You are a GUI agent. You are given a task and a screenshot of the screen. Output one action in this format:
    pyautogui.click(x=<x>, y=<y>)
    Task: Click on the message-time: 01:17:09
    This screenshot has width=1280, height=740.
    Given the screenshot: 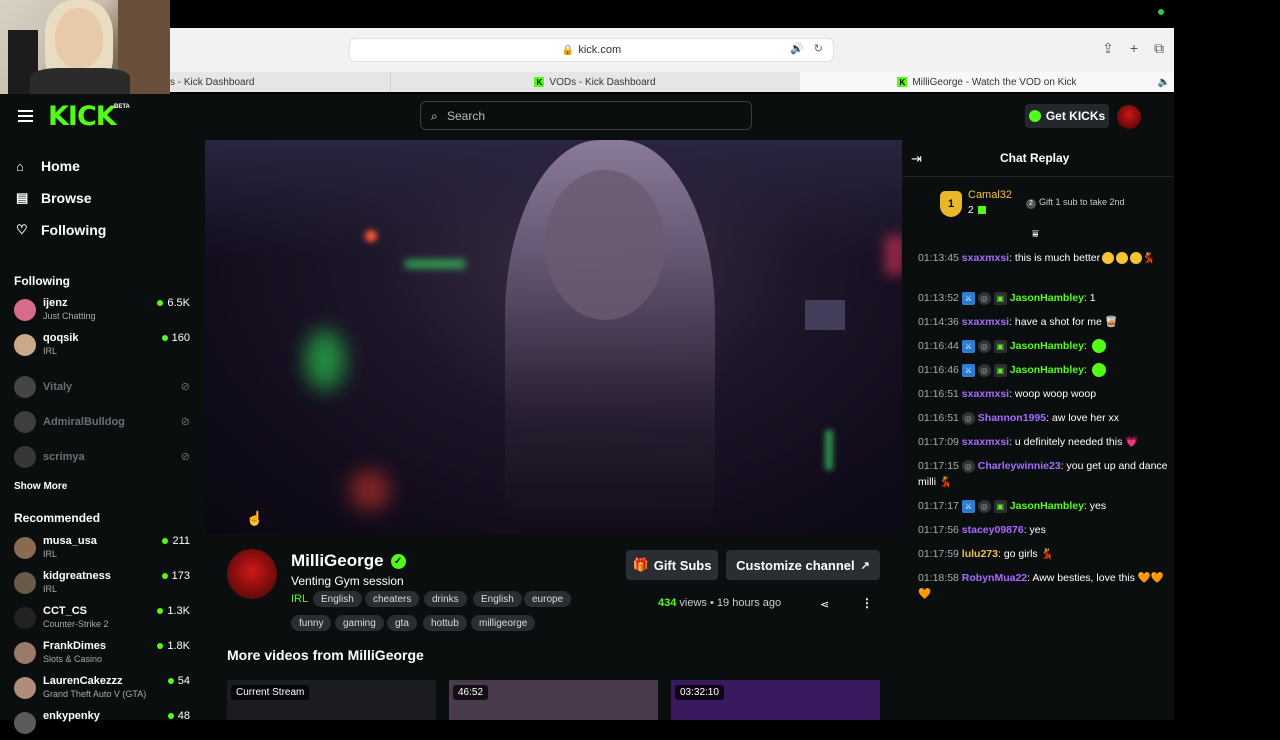 What is the action you would take?
    pyautogui.click(x=938, y=442)
    